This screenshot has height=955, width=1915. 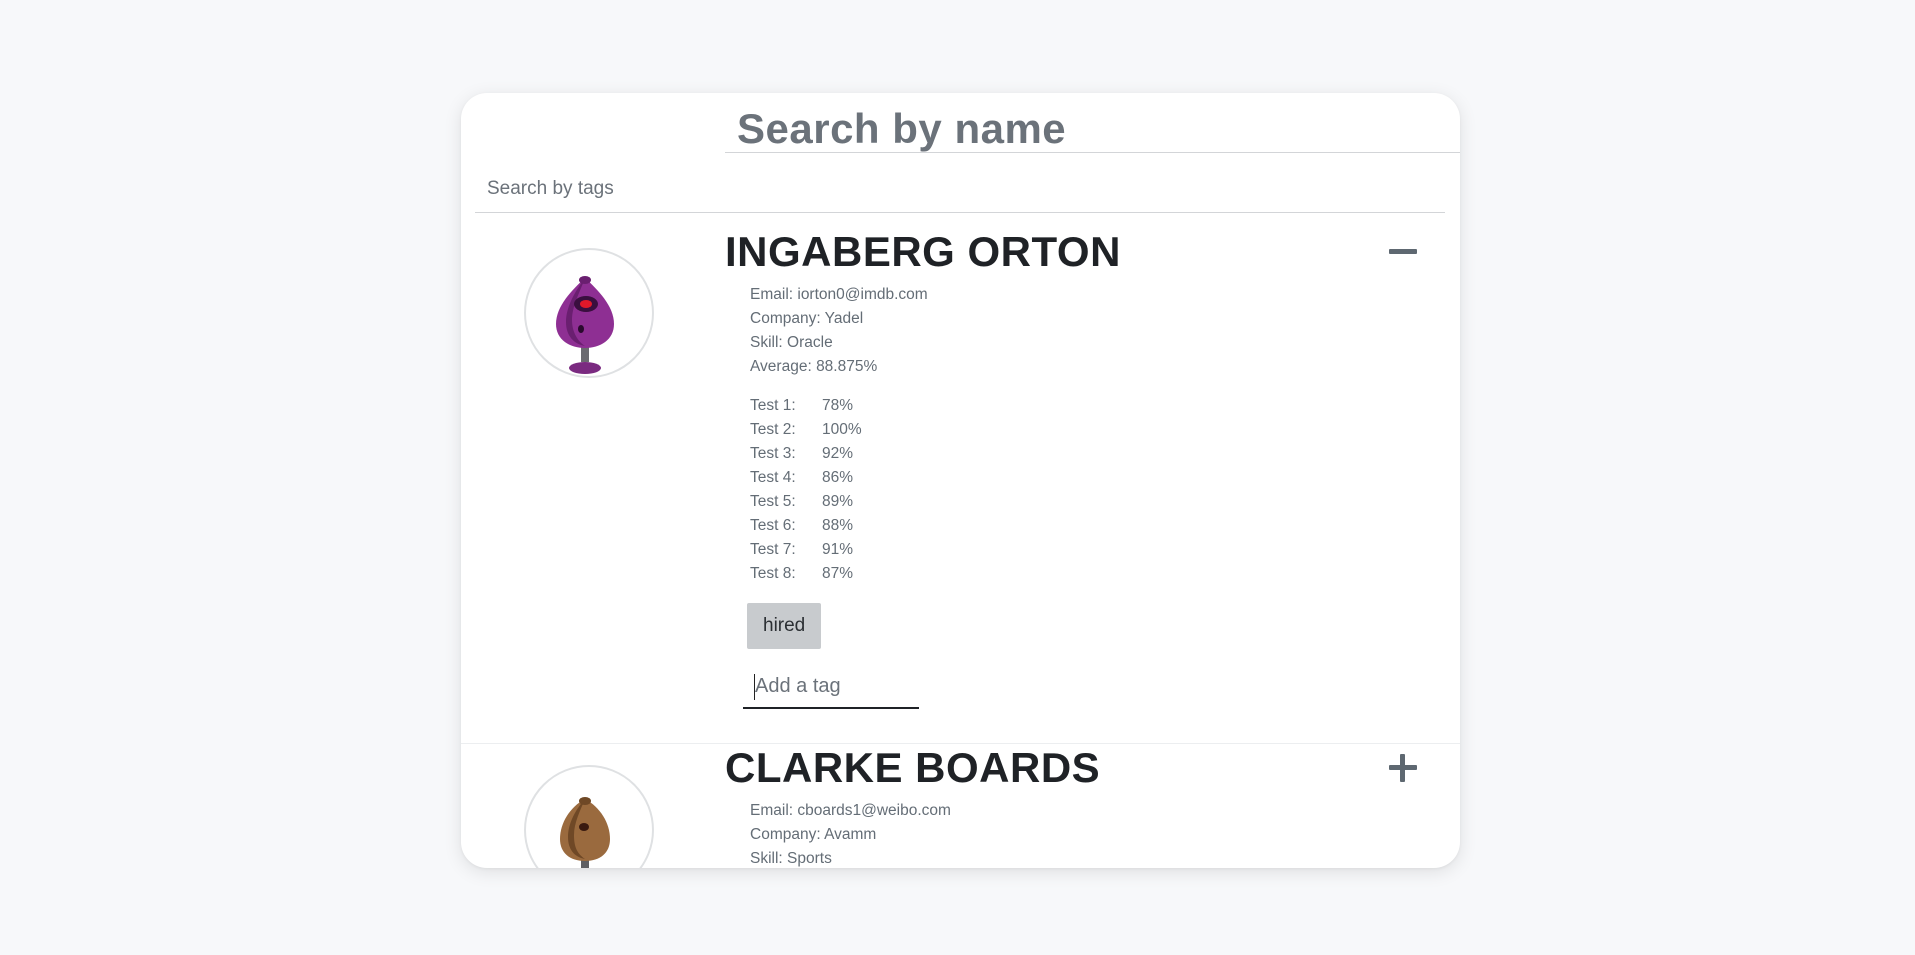 I want to click on minus-icon, so click(x=1403, y=251).